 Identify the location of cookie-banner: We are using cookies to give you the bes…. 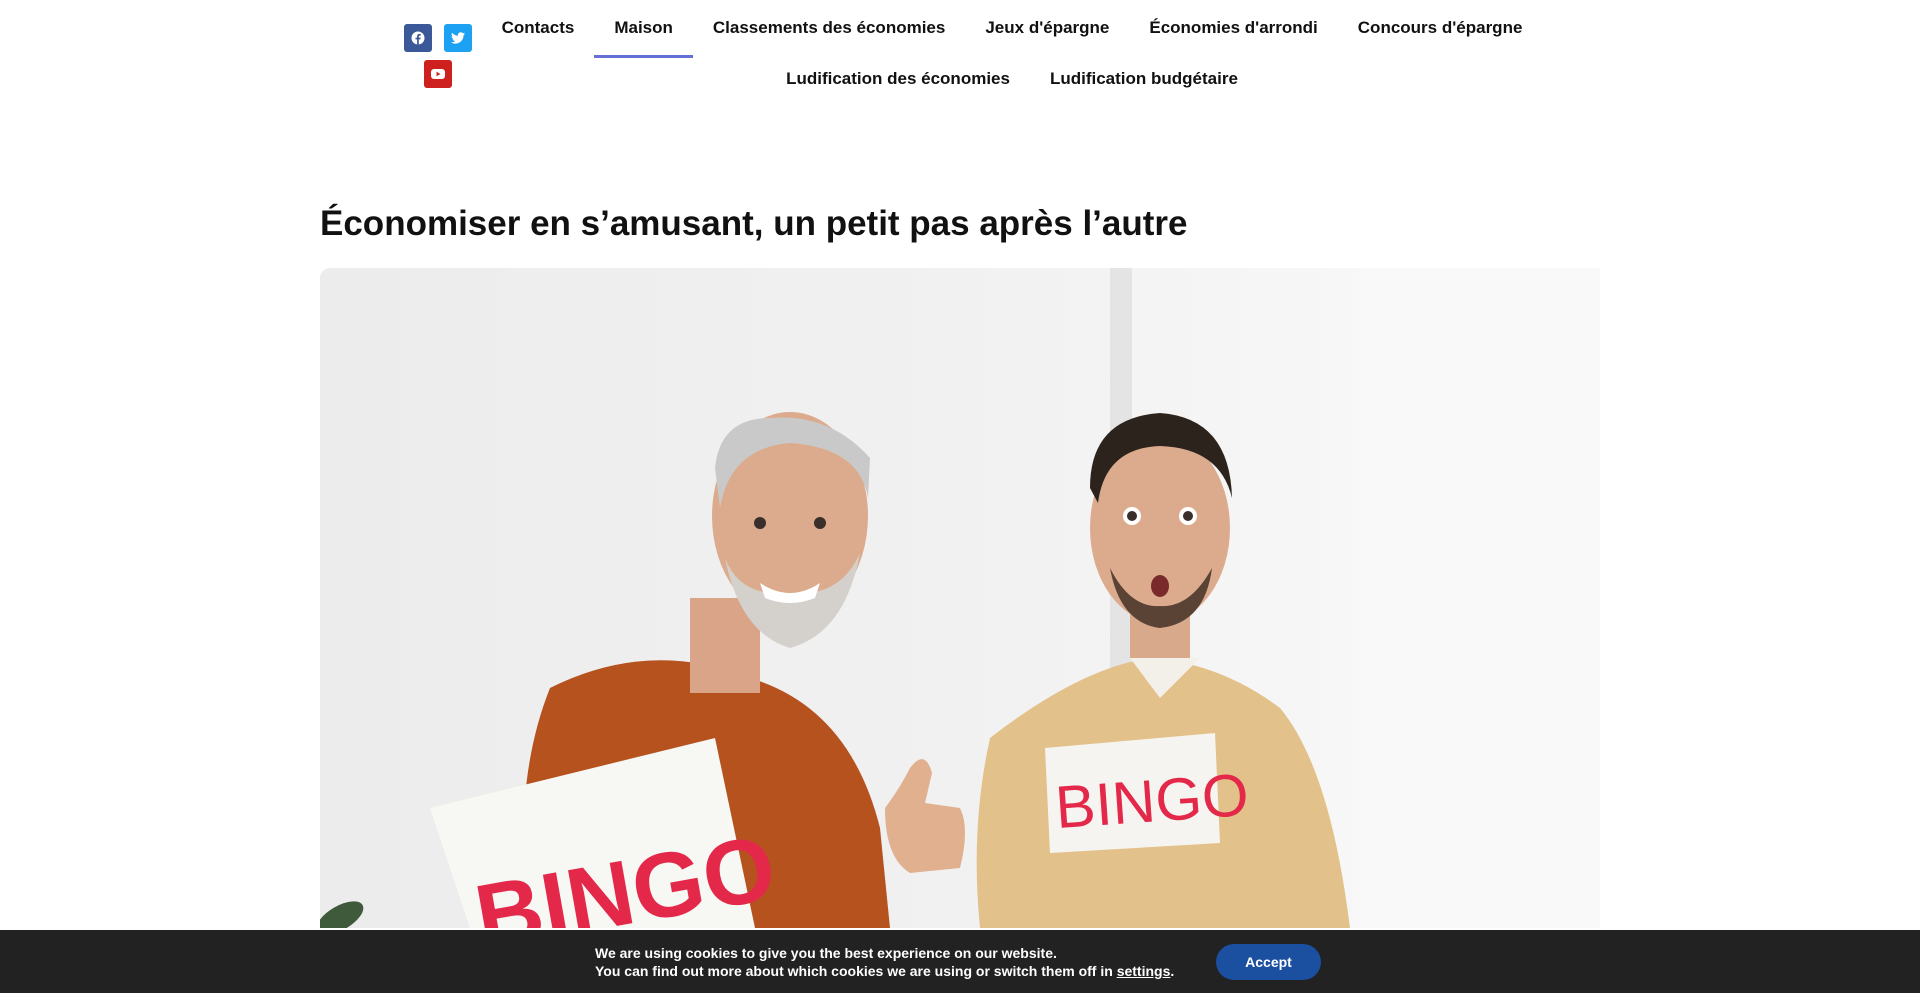
(960, 961).